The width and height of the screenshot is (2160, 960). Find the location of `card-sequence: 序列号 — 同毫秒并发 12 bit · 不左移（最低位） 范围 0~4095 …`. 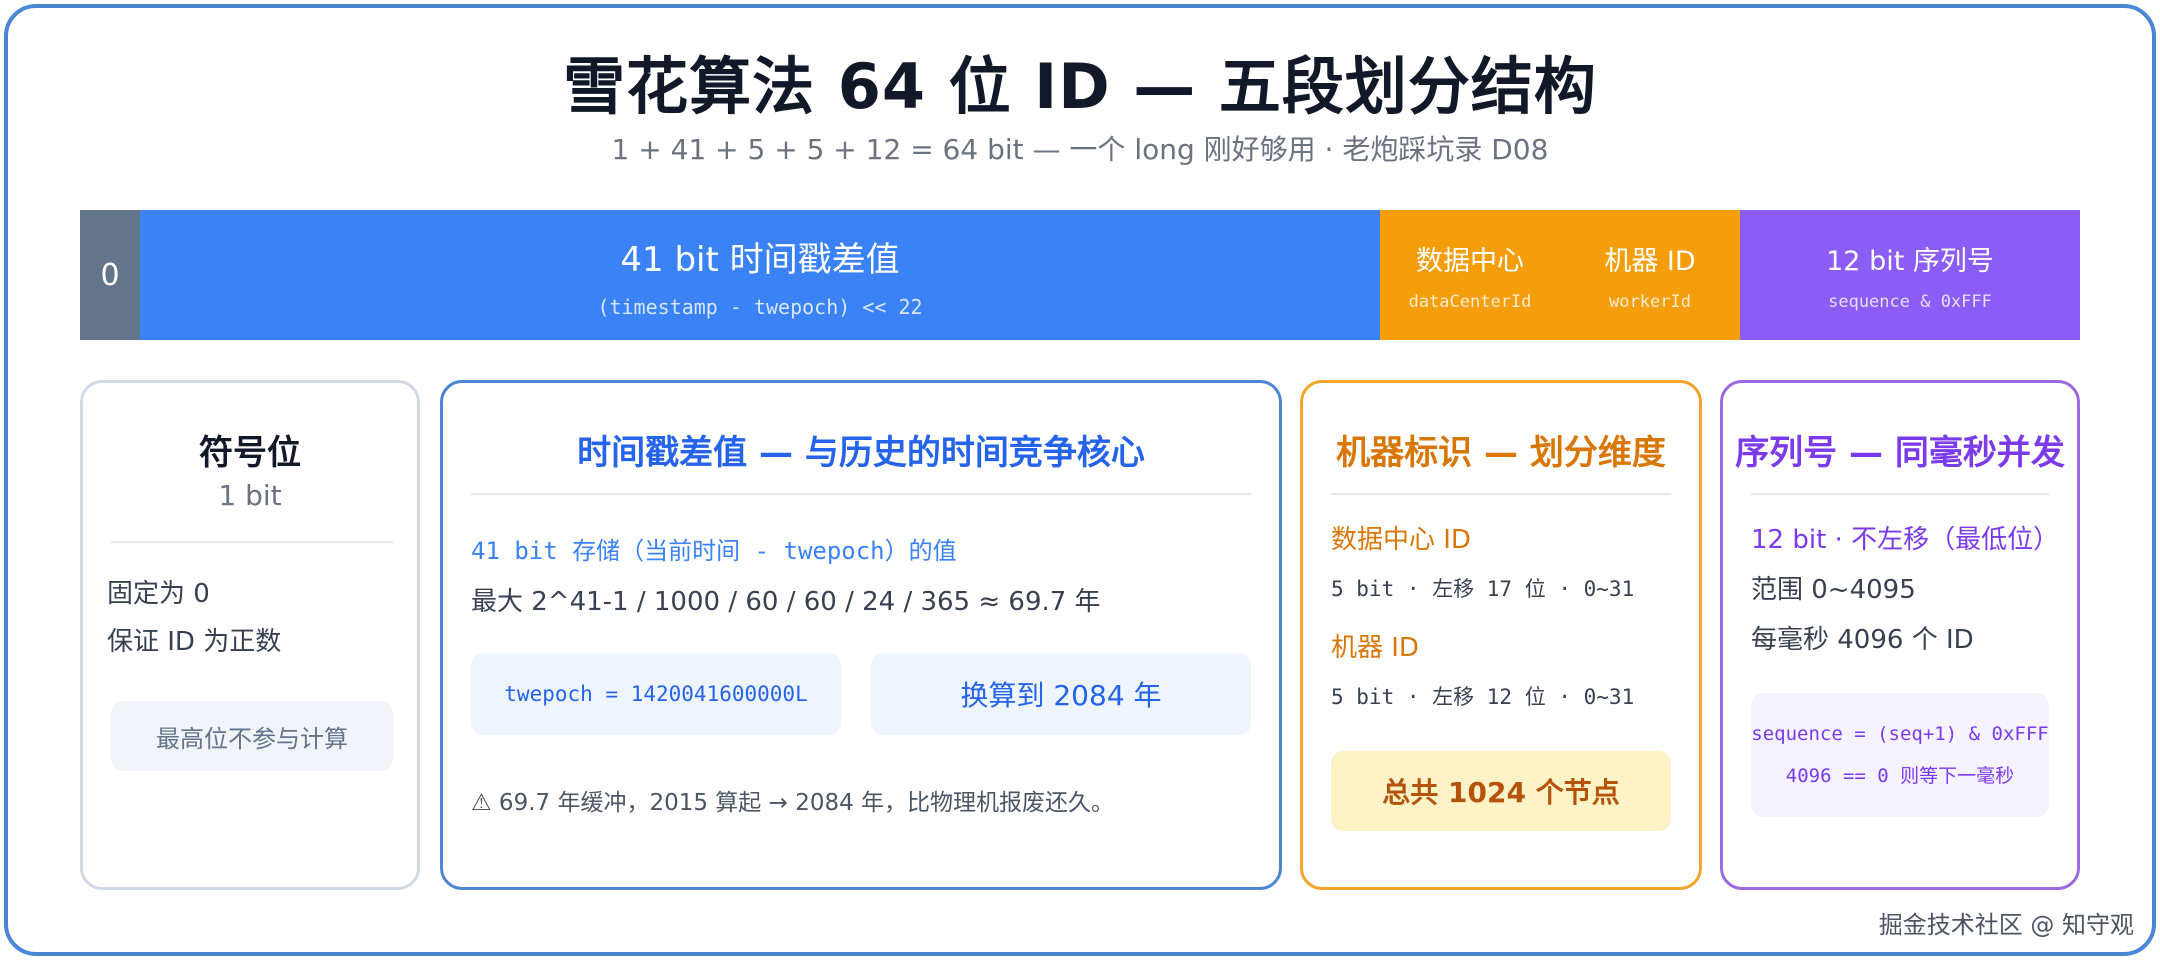

card-sequence: 序列号 — 同毫秒并发 12 bit · 不左移（最低位） 范围 0~4095 … is located at coordinates (1900, 635).